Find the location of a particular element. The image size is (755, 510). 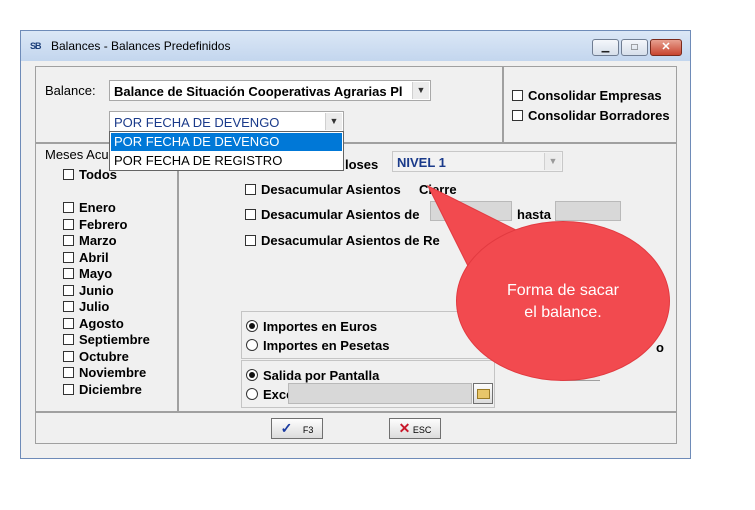

callout-line1: Forma de sacar is located at coordinates (563, 290).